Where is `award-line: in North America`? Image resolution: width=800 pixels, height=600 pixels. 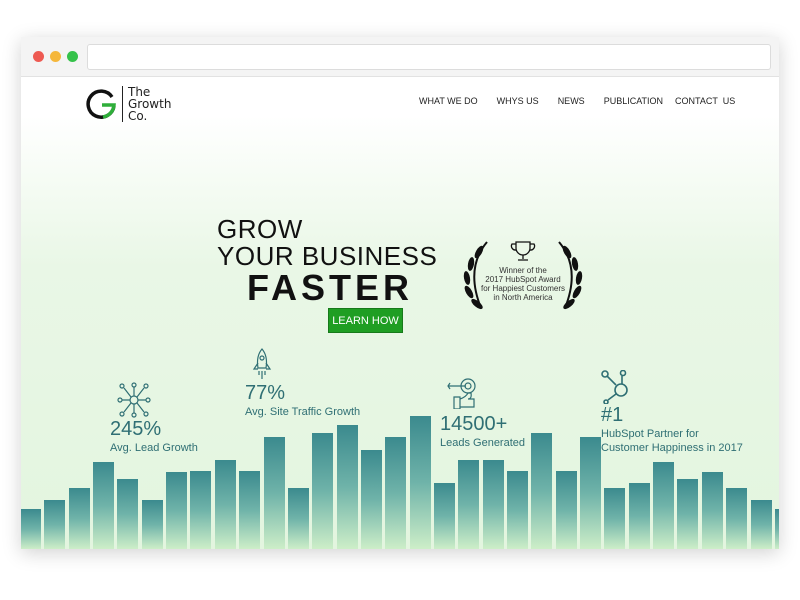 award-line: in North America is located at coordinates (523, 297).